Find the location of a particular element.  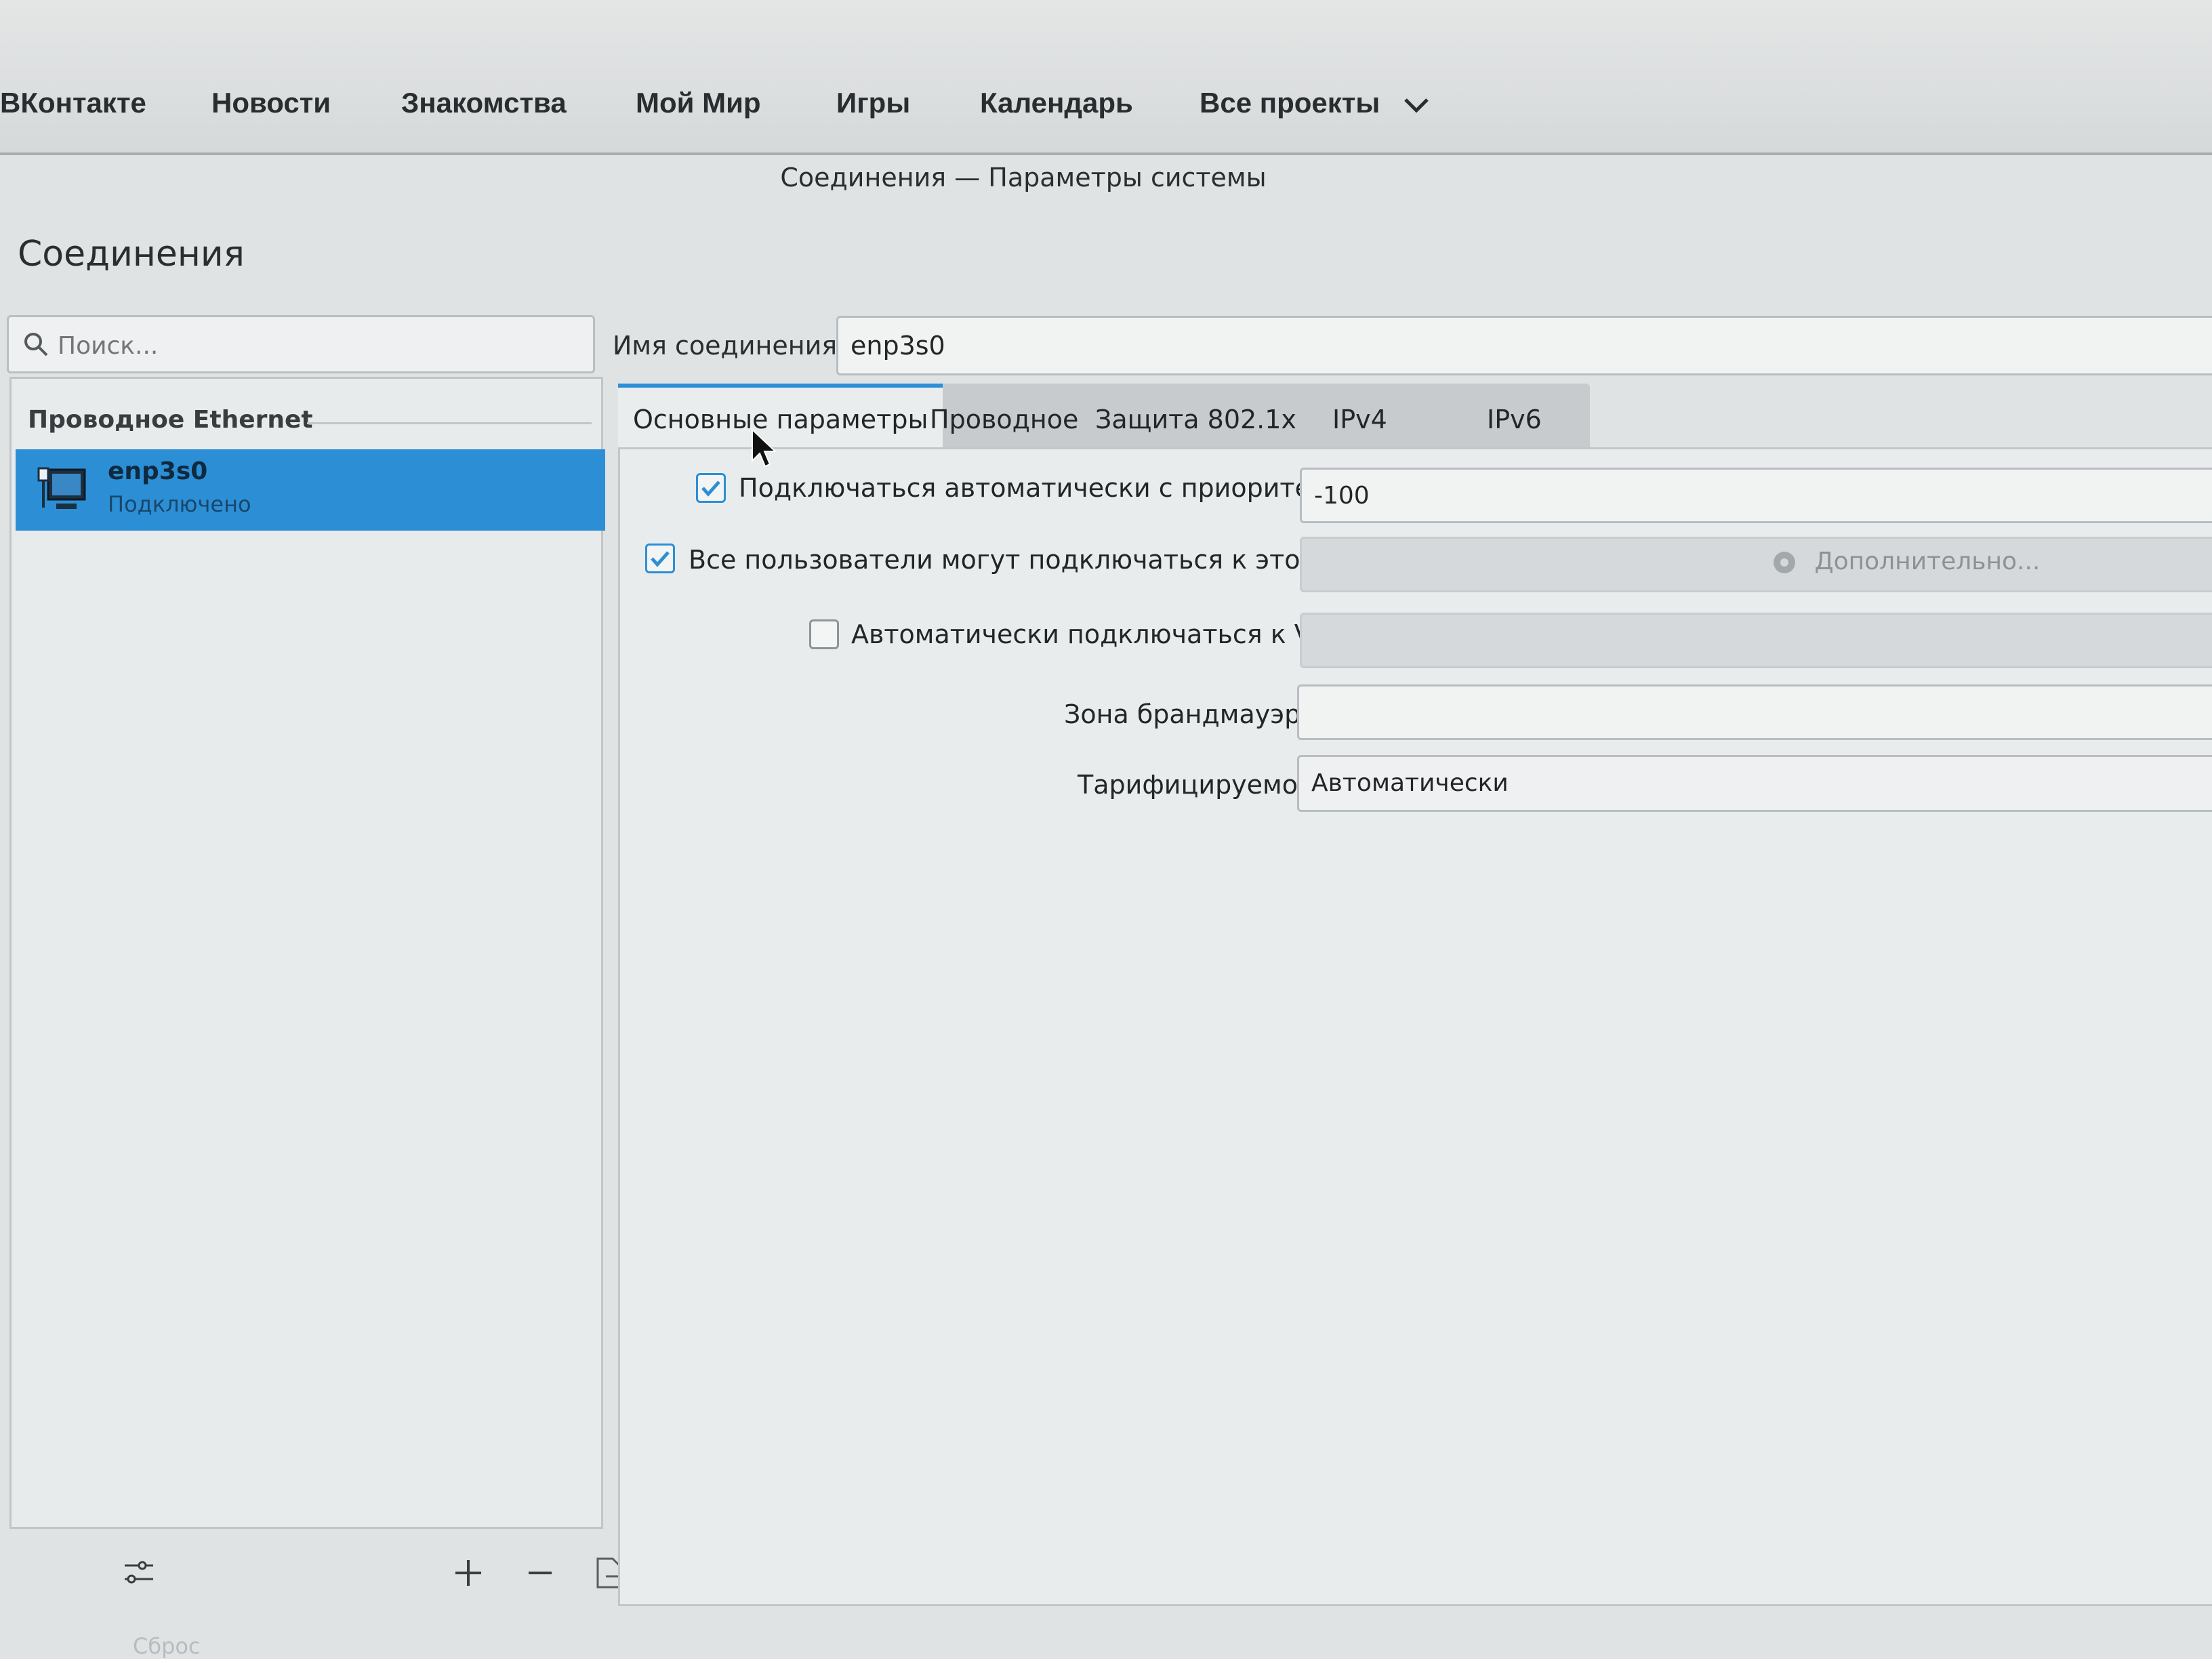

vpn-auto-connect-checkbox is located at coordinates (824, 634).